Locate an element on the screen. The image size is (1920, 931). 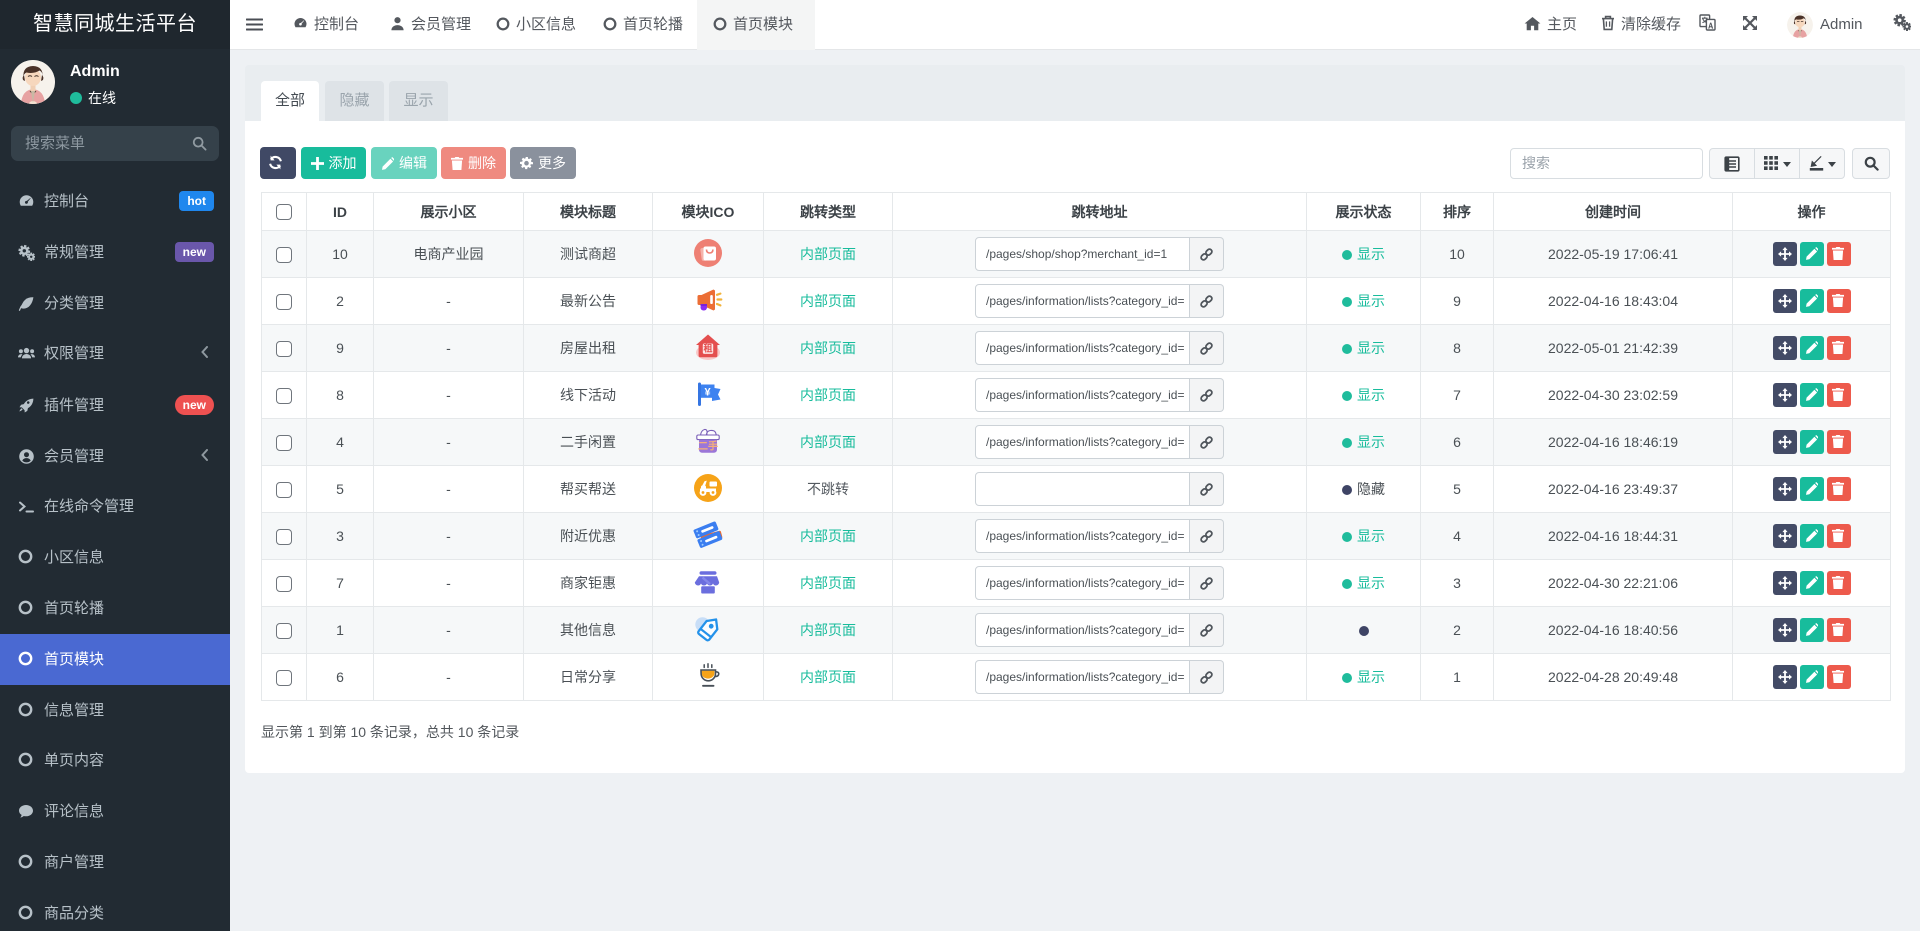
svg-text: 租 is located at coordinates (707, 347).